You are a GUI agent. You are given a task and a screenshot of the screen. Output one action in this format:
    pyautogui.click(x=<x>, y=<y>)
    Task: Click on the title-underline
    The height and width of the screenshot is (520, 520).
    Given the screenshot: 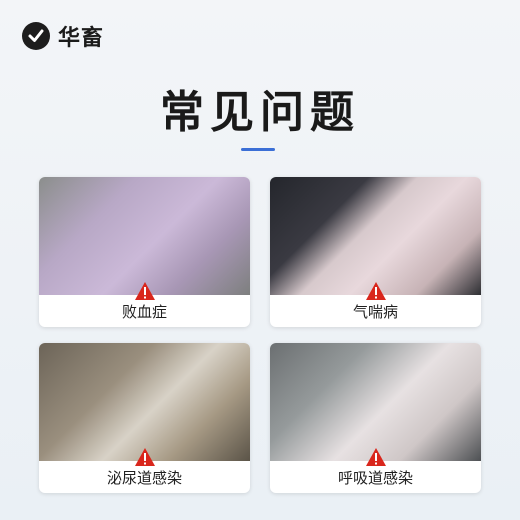 What is the action you would take?
    pyautogui.click(x=258, y=149)
    